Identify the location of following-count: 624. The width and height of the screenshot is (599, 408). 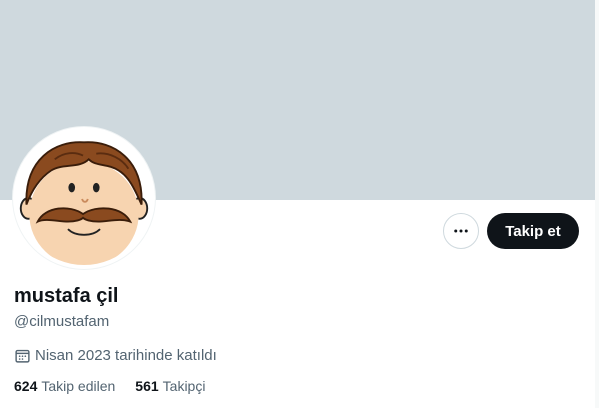
(26, 386).